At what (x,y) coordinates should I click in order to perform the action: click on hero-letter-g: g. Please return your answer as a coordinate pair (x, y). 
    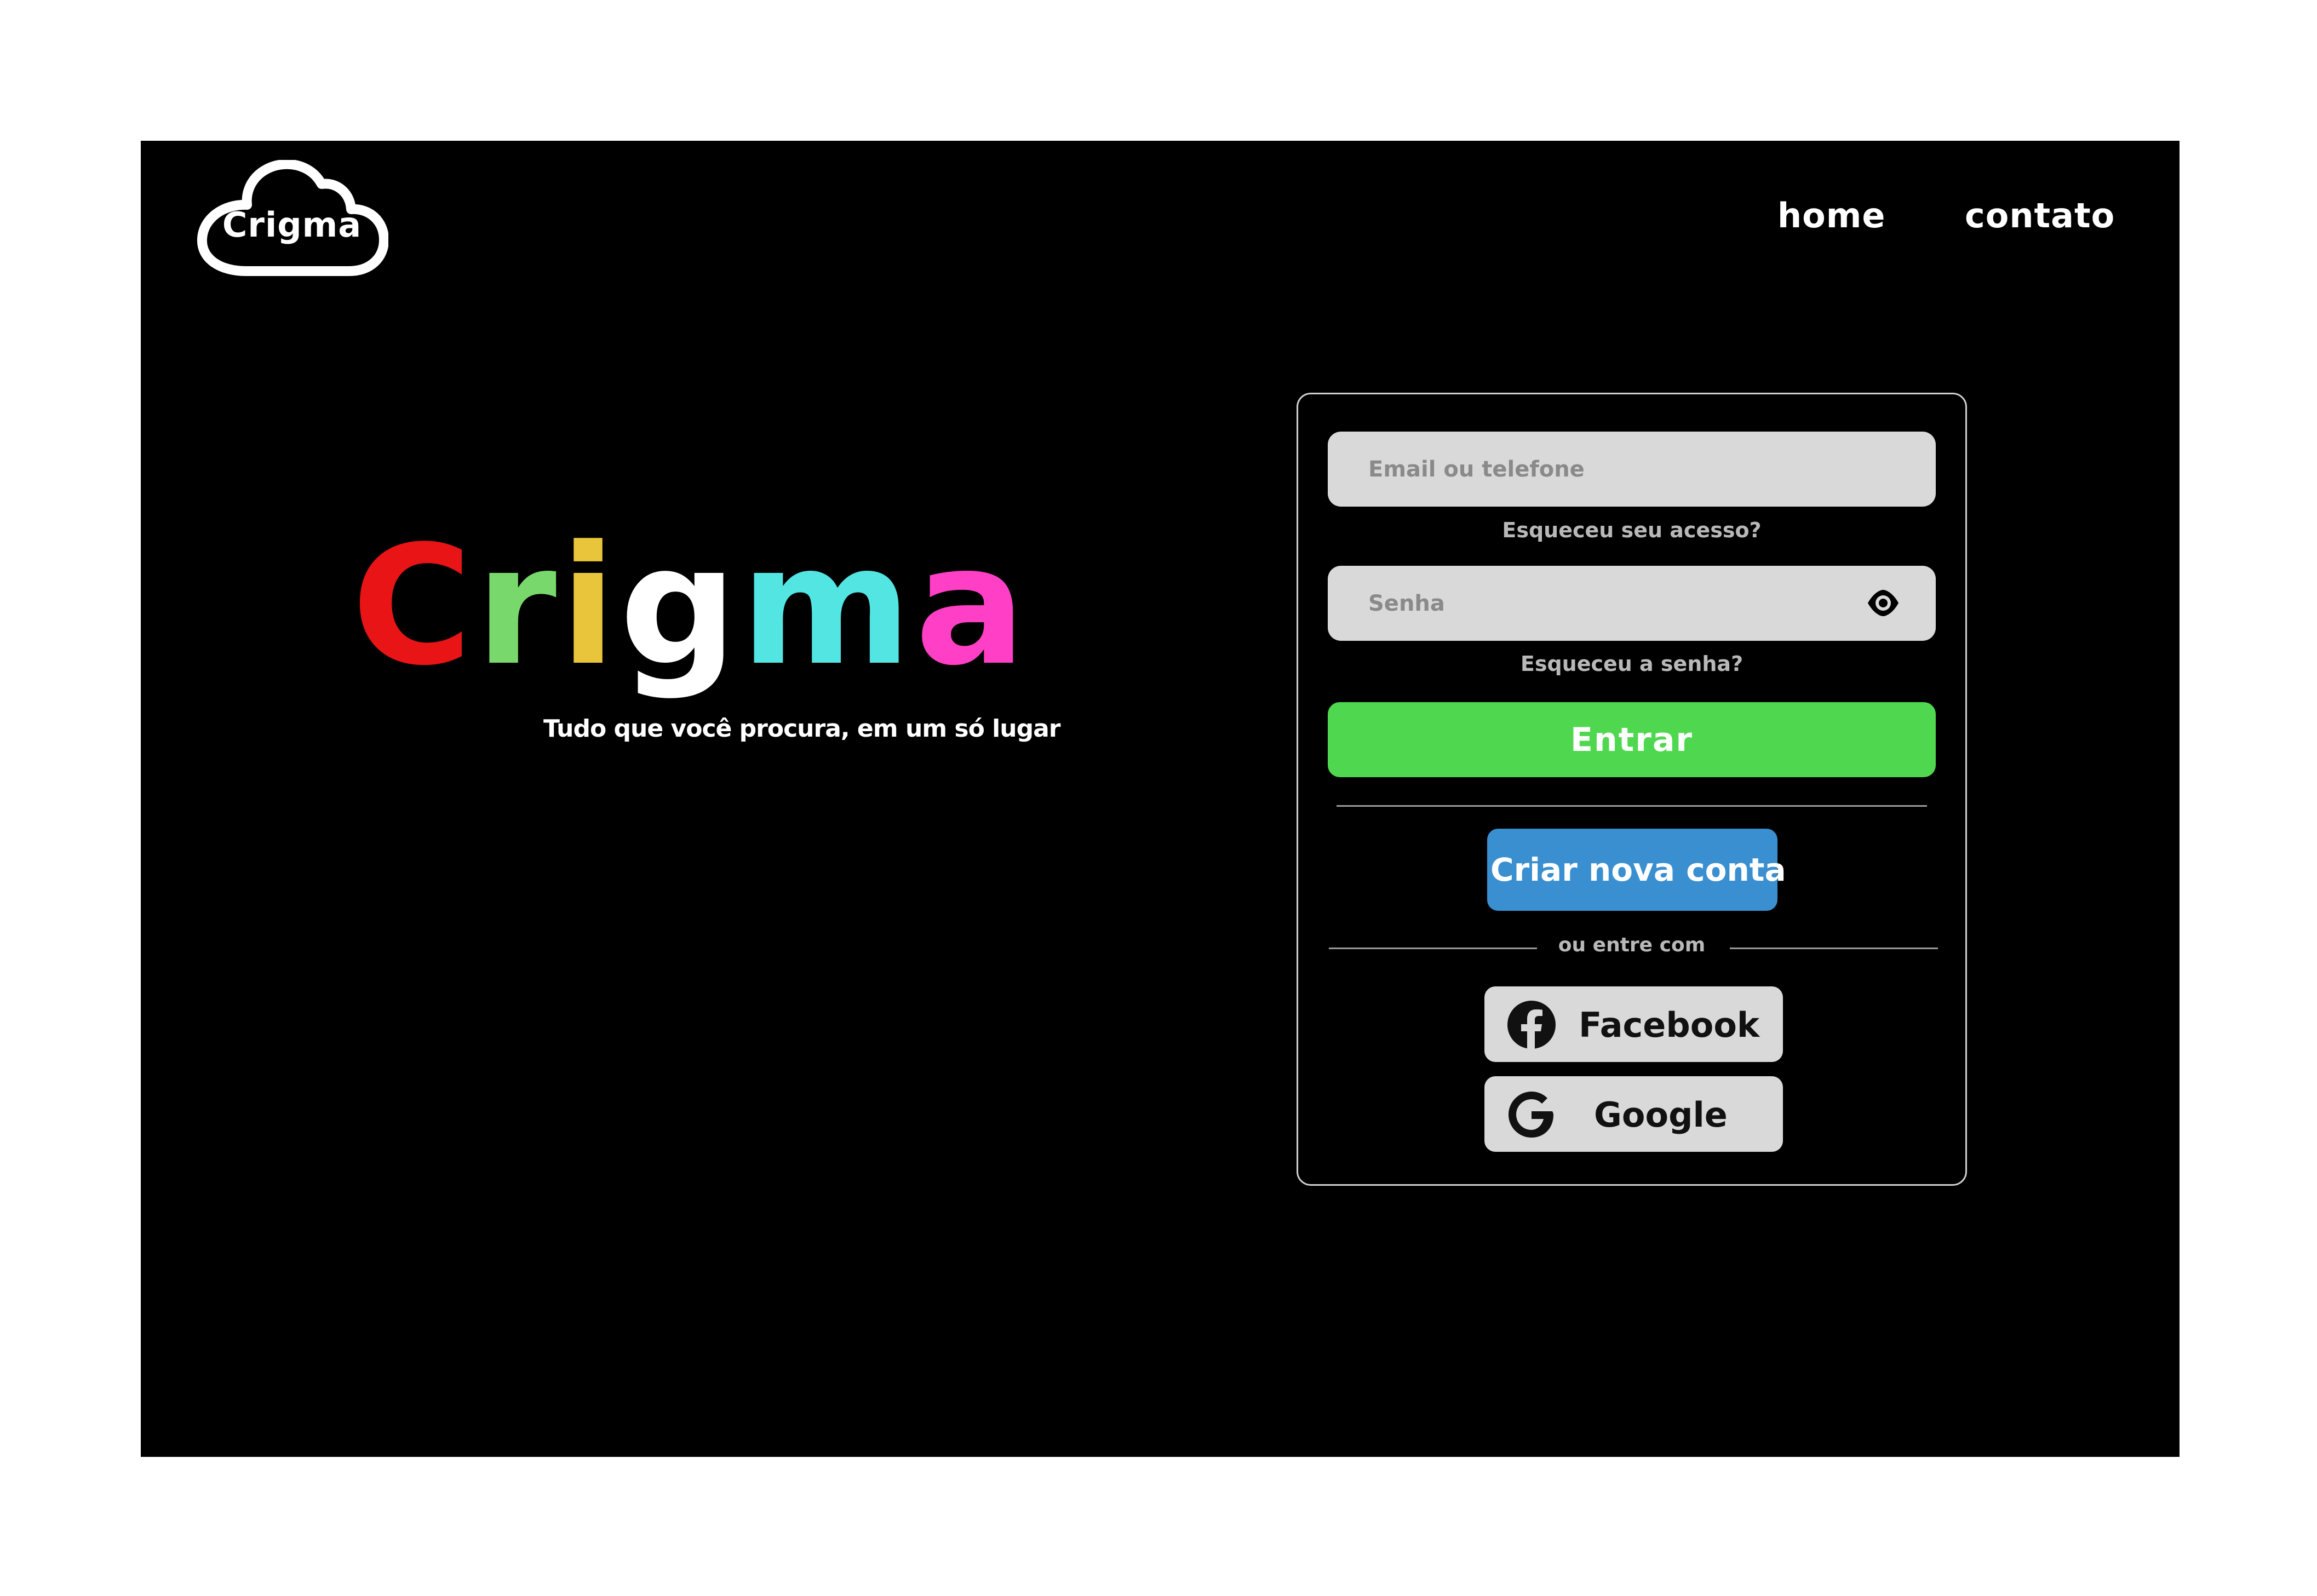
    Looking at the image, I should click on (680, 606).